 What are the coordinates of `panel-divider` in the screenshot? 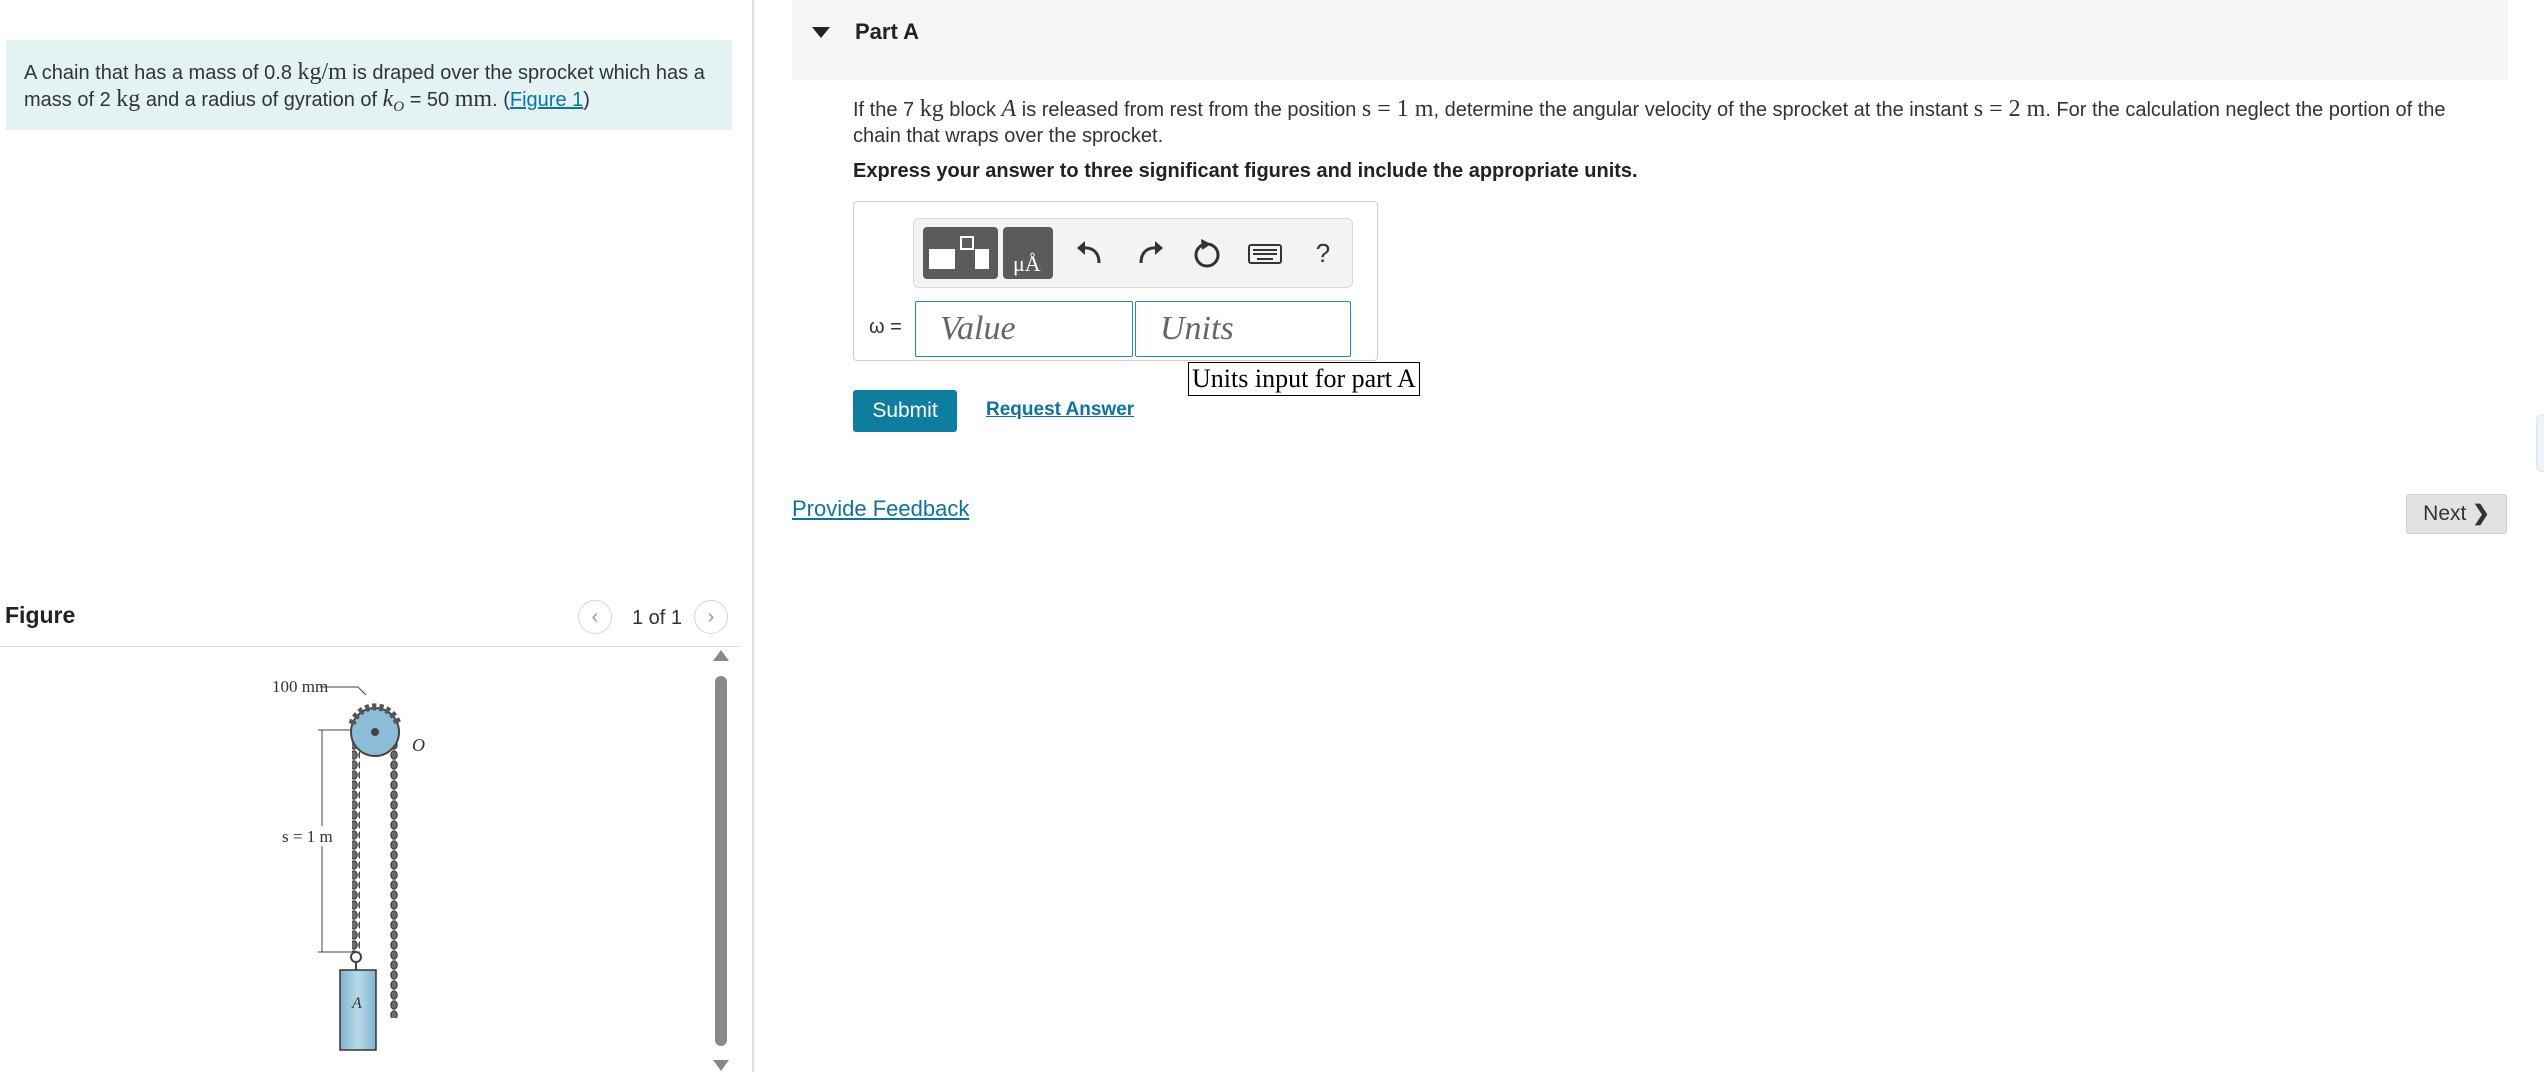 It's located at (753, 536).